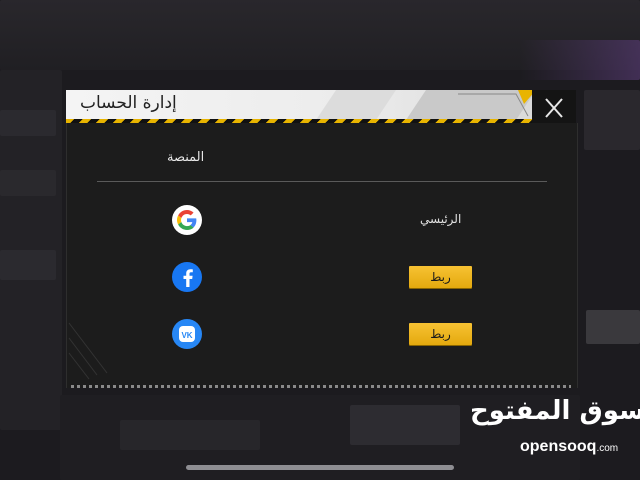  Describe the element at coordinates (187, 277) in the screenshot. I see `facebook-icon` at that location.